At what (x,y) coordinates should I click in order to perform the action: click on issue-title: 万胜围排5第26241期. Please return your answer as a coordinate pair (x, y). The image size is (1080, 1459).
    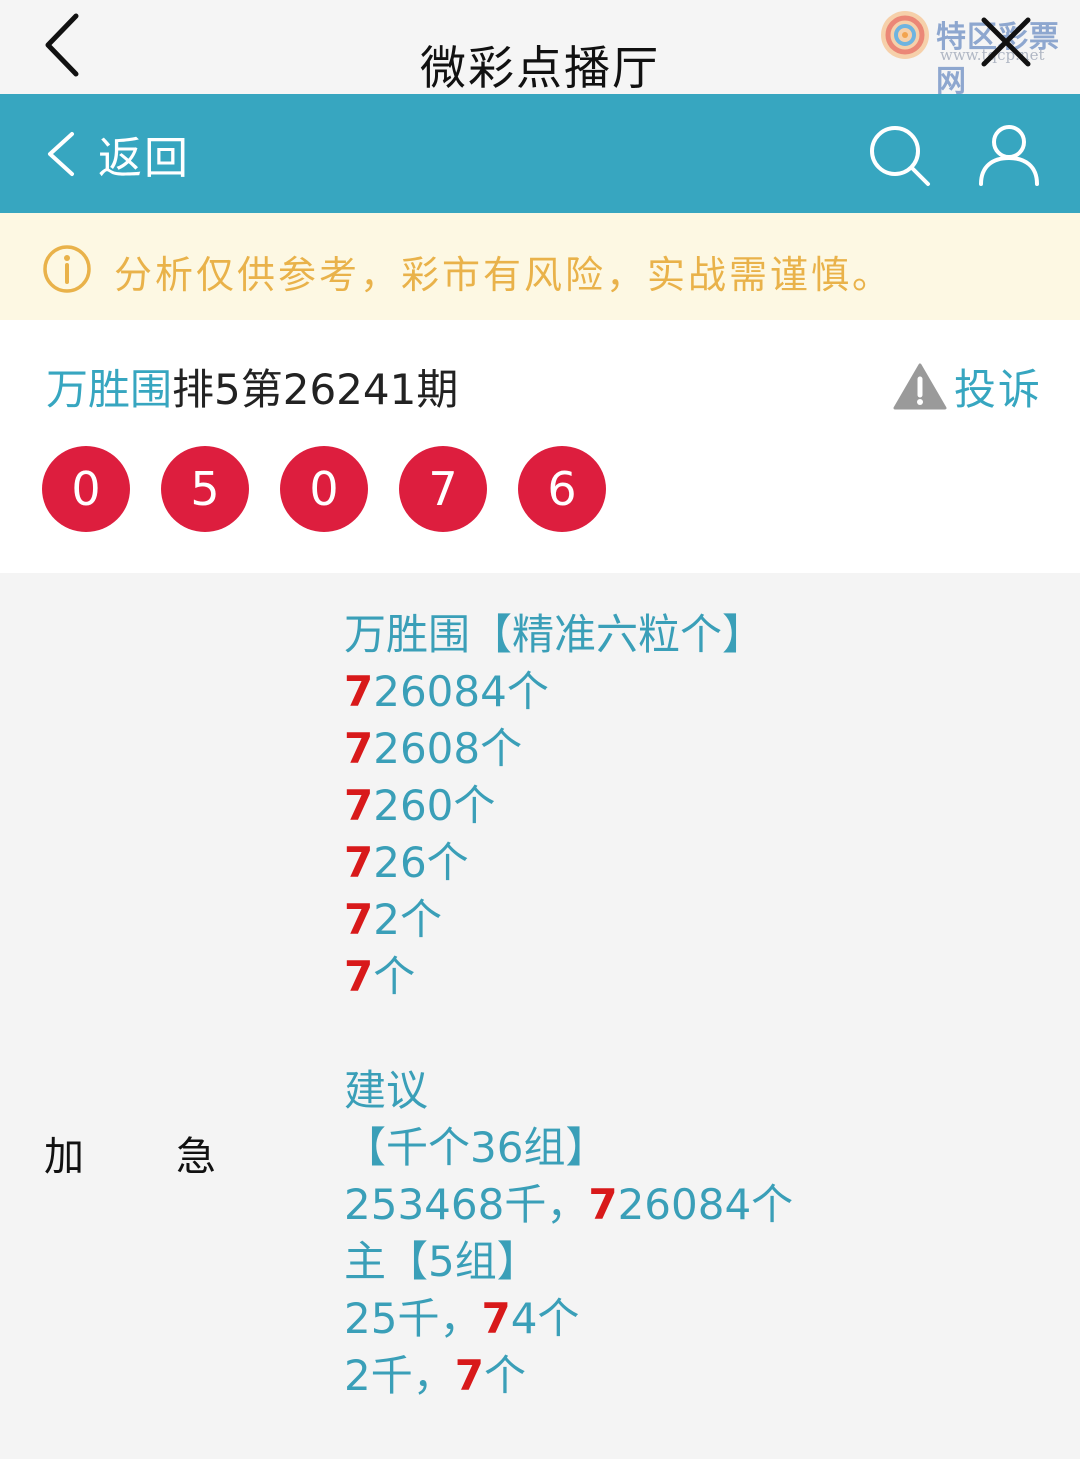
    Looking at the image, I should click on (252, 386).